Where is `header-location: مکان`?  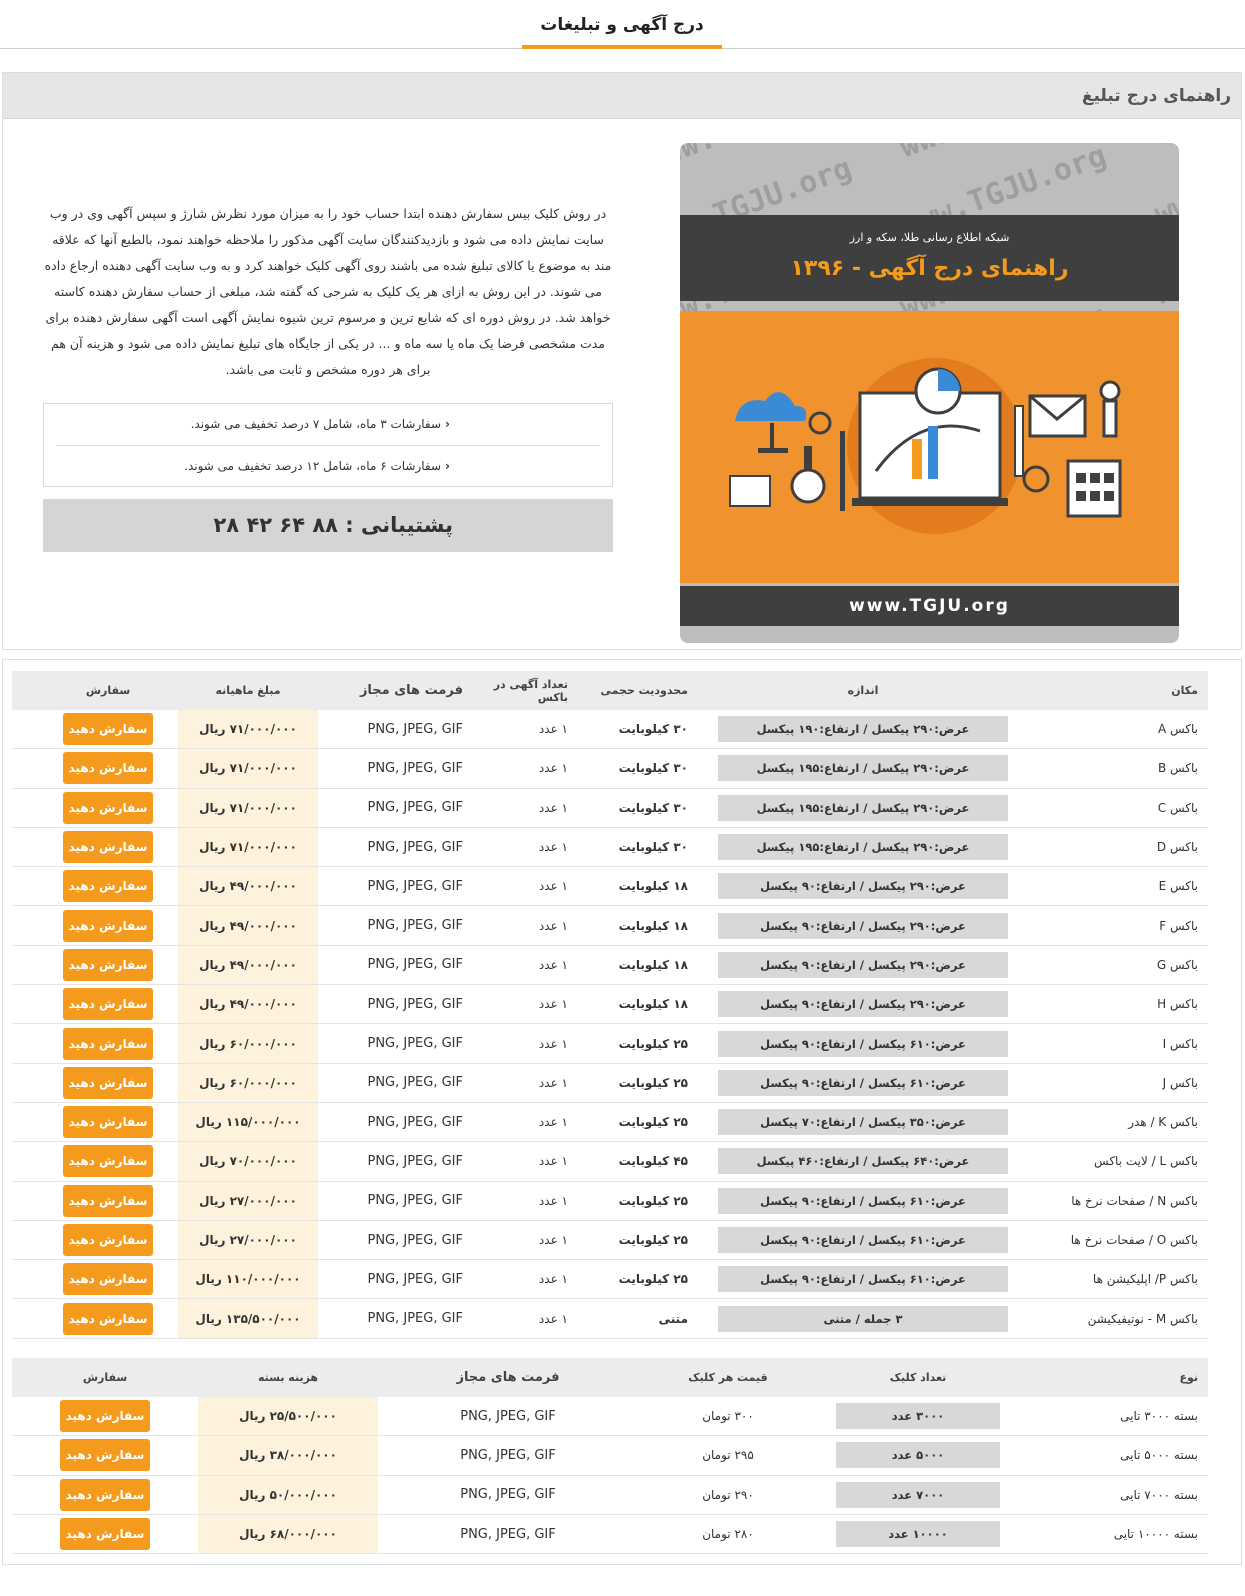 header-location: مکان is located at coordinates (1184, 690).